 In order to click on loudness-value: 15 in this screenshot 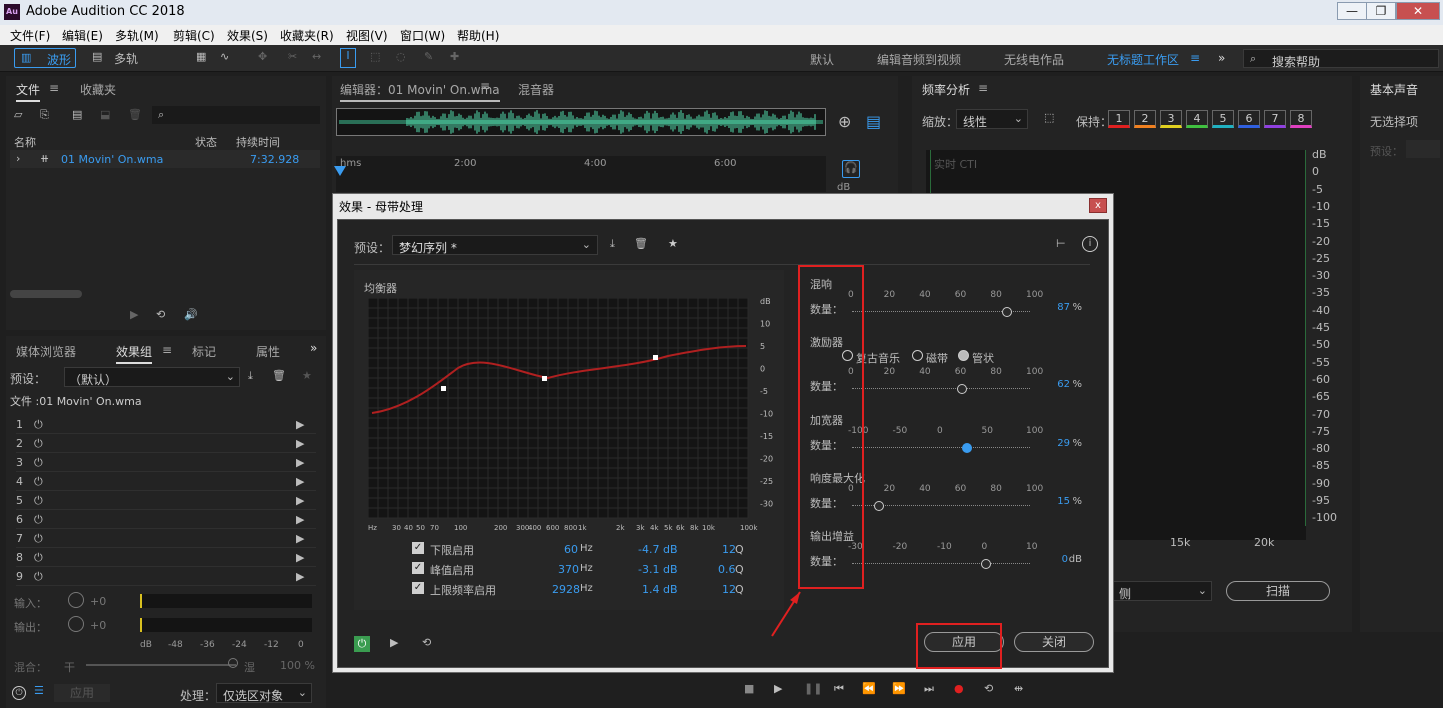, I will do `click(1063, 501)`.